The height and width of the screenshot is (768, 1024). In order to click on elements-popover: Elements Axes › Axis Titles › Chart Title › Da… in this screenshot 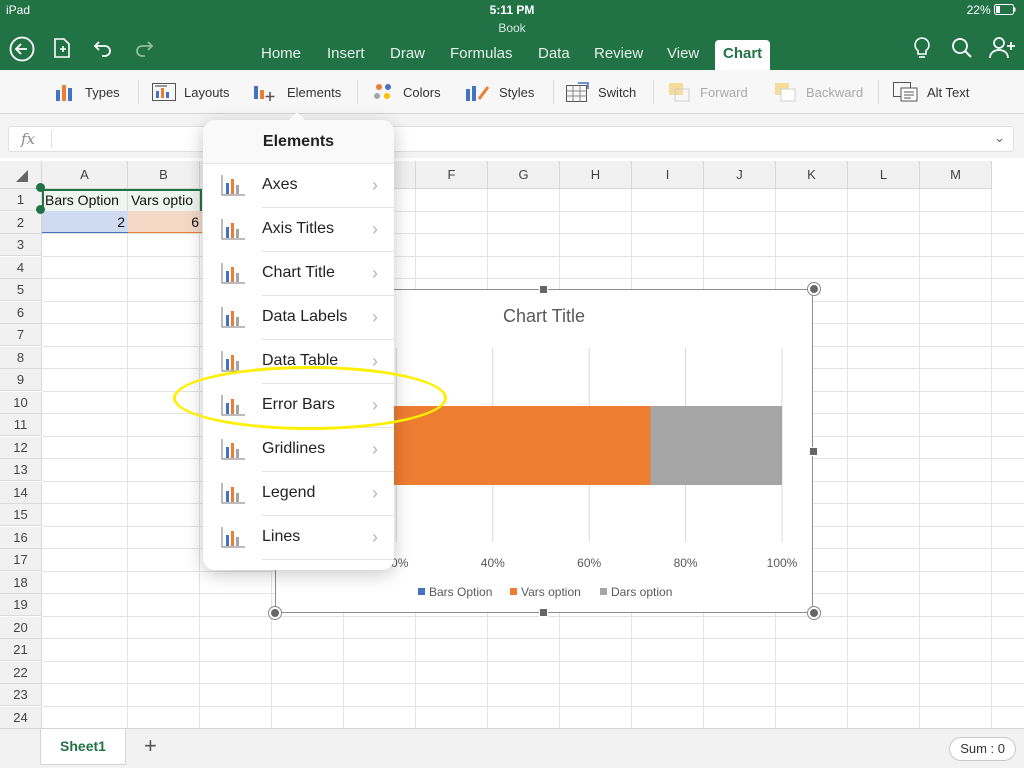, I will do `click(298, 345)`.